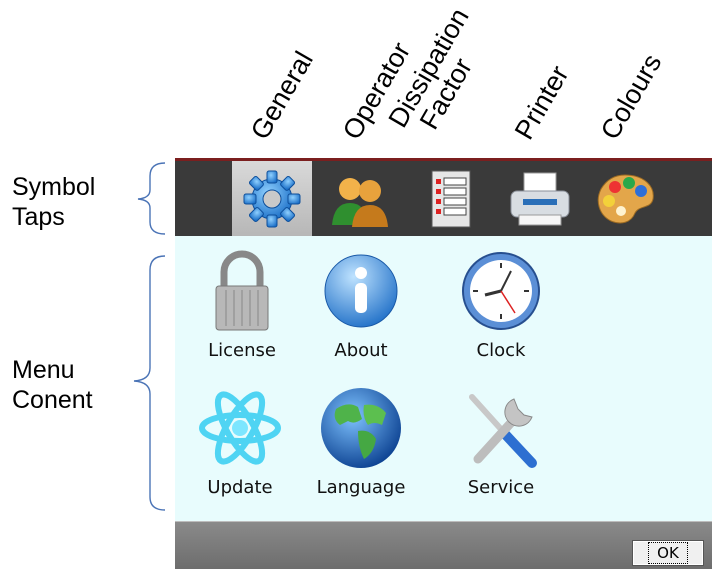 The image size is (712, 569). I want to click on atom-icon, so click(240, 428).